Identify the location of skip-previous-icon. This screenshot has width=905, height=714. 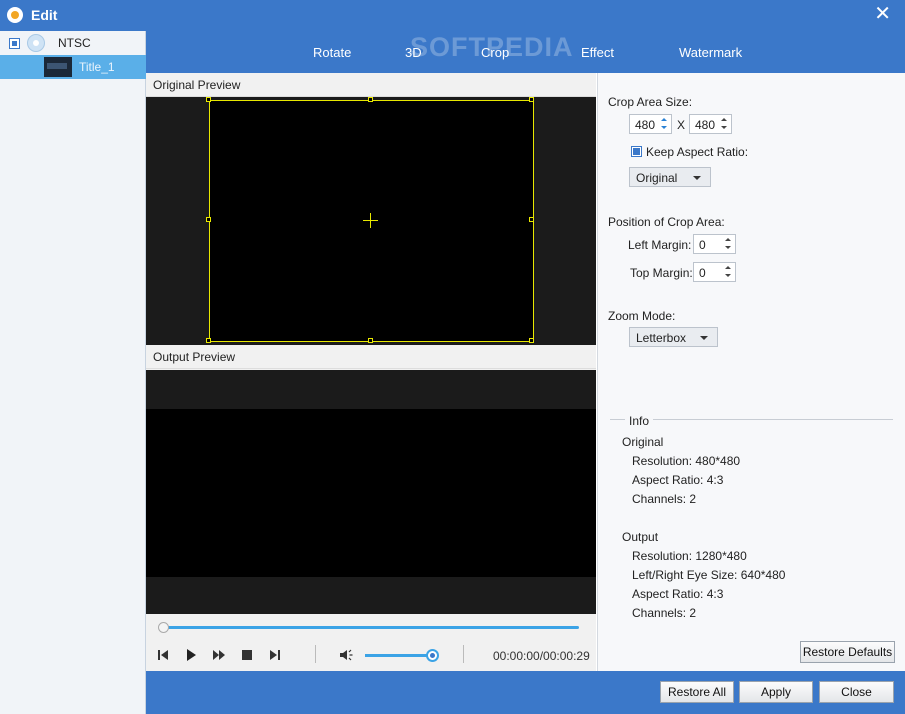
(163, 655).